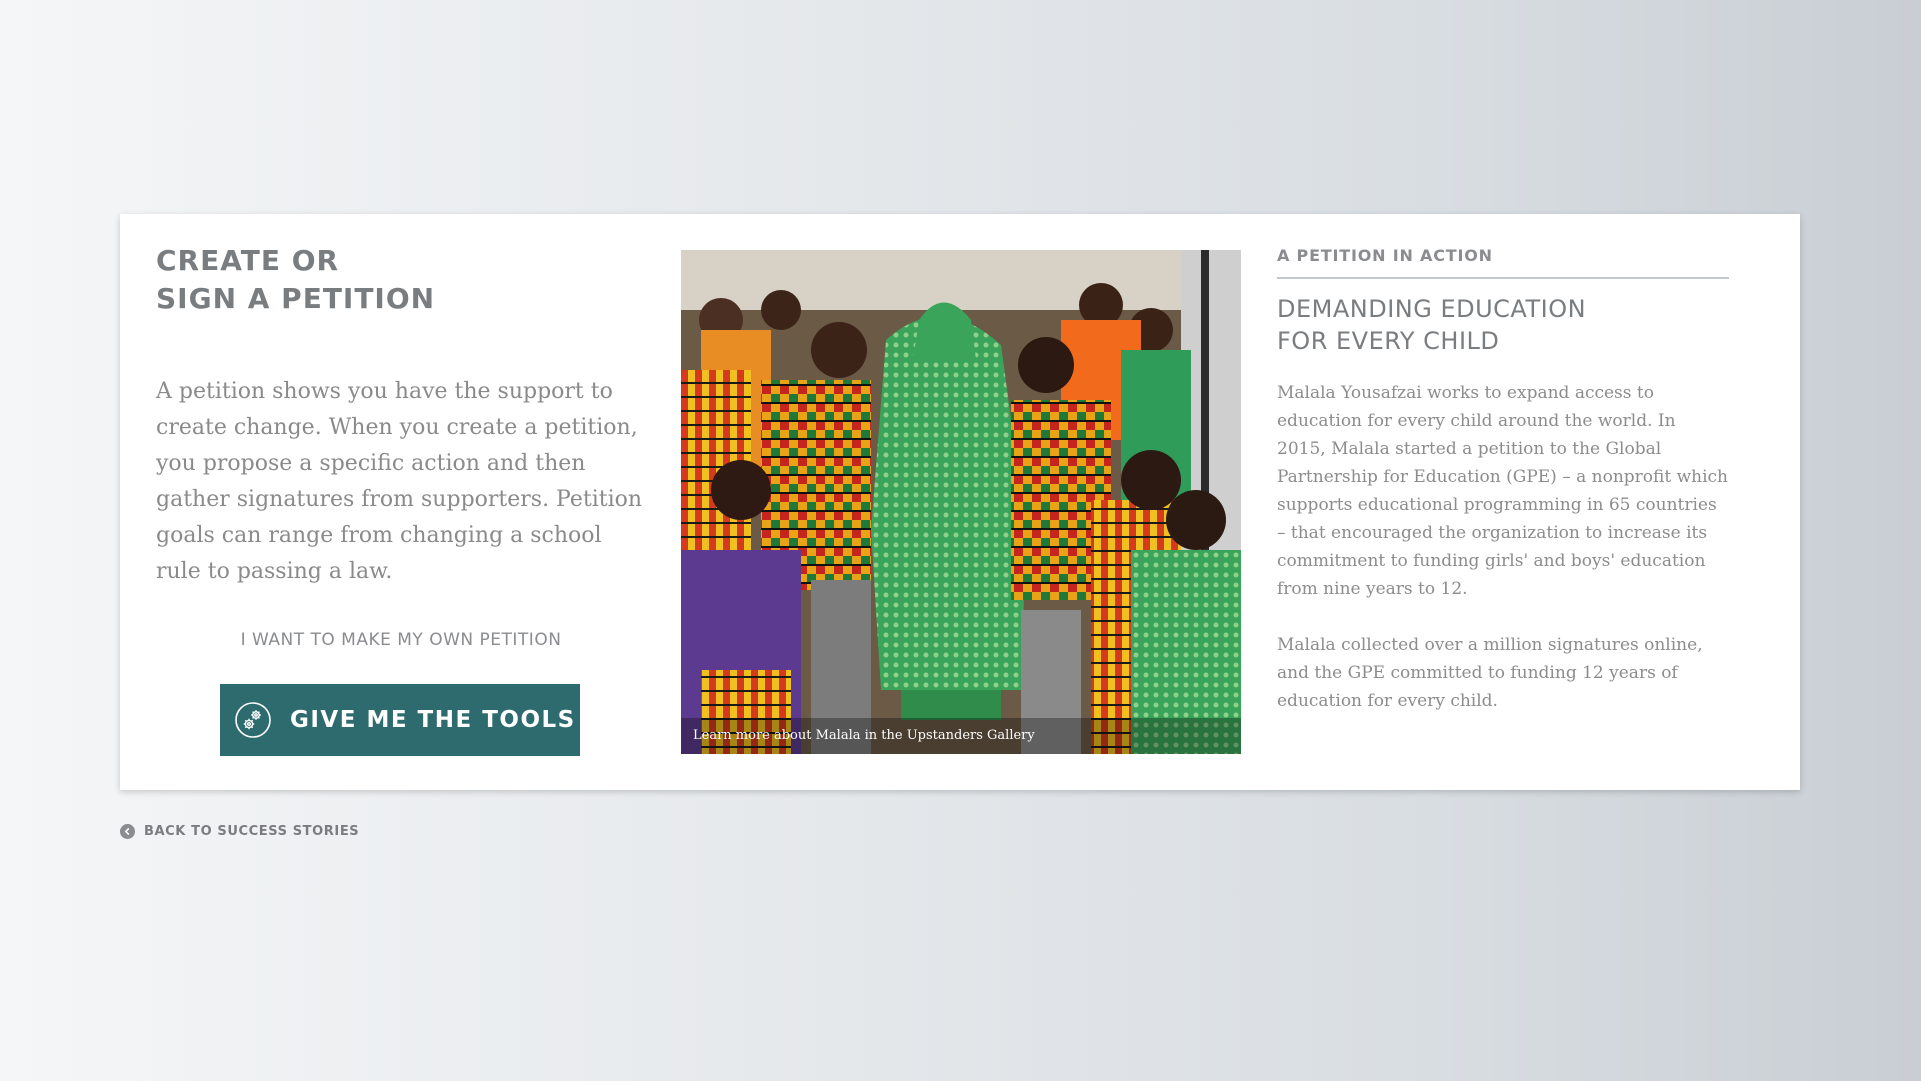 The width and height of the screenshot is (1921, 1081). I want to click on give-me-the-tools-button: GIVE ME THE TOOLS, so click(400, 720).